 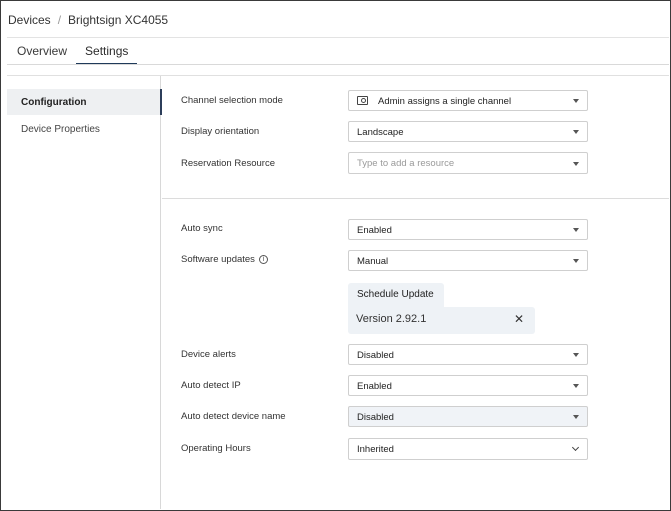 I want to click on sidebar-item-configuration: Configuration, so click(x=84, y=102).